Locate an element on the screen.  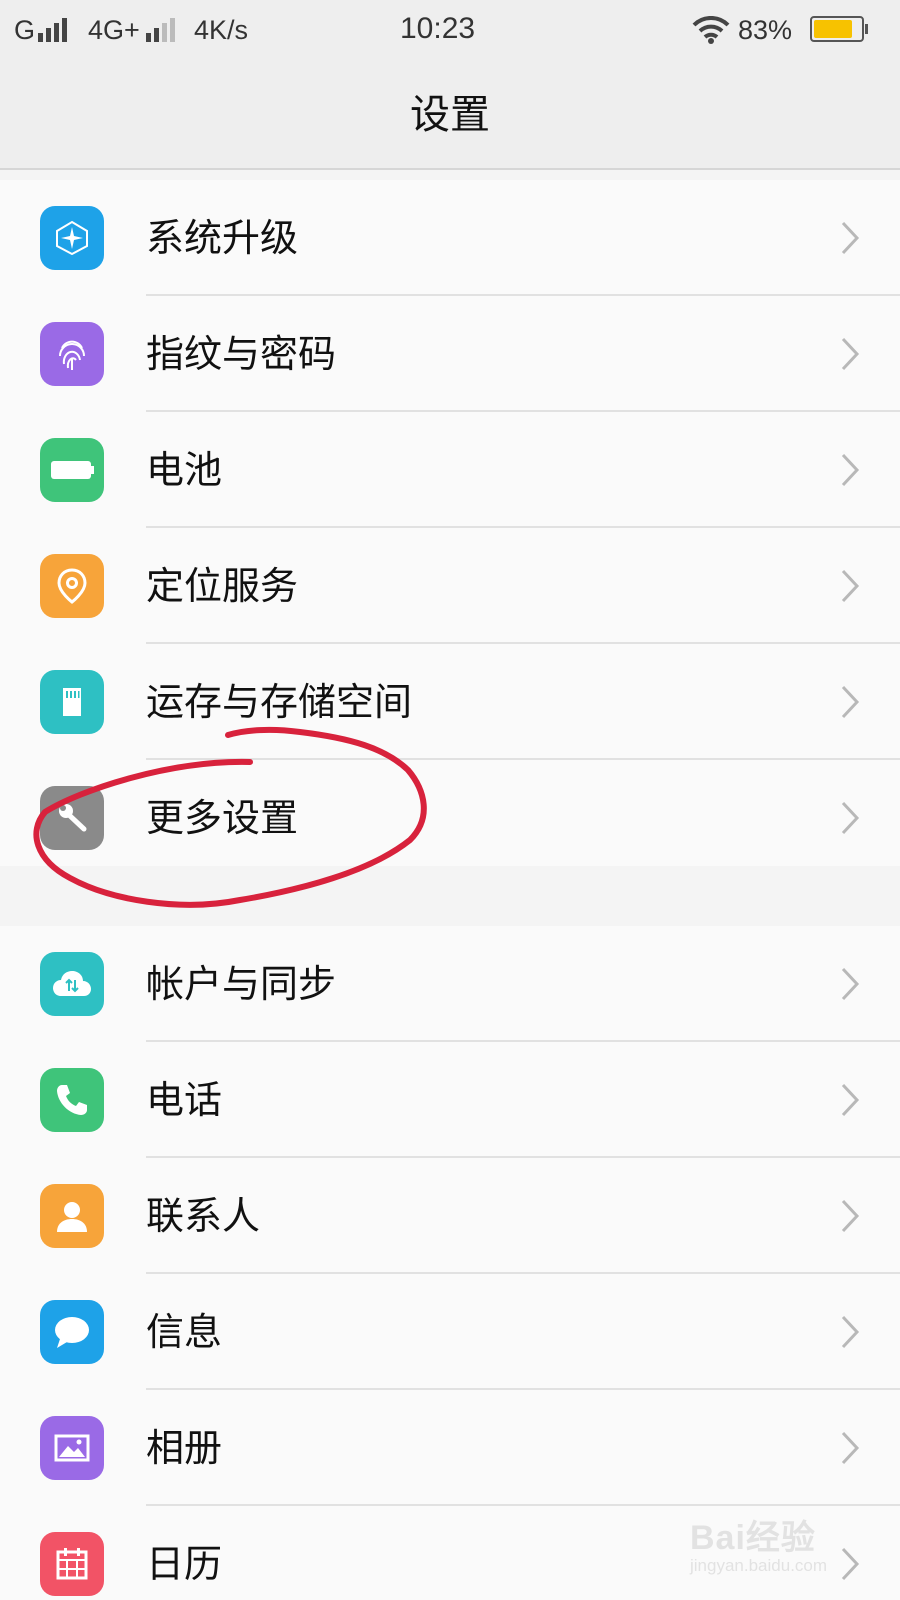
settings-item-contacts: 联系人 is located at coordinates (450, 1216).